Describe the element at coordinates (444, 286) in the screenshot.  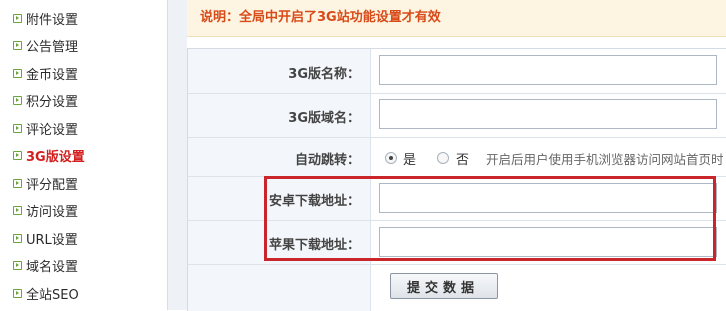
I see `submit-button: 提交数据` at that location.